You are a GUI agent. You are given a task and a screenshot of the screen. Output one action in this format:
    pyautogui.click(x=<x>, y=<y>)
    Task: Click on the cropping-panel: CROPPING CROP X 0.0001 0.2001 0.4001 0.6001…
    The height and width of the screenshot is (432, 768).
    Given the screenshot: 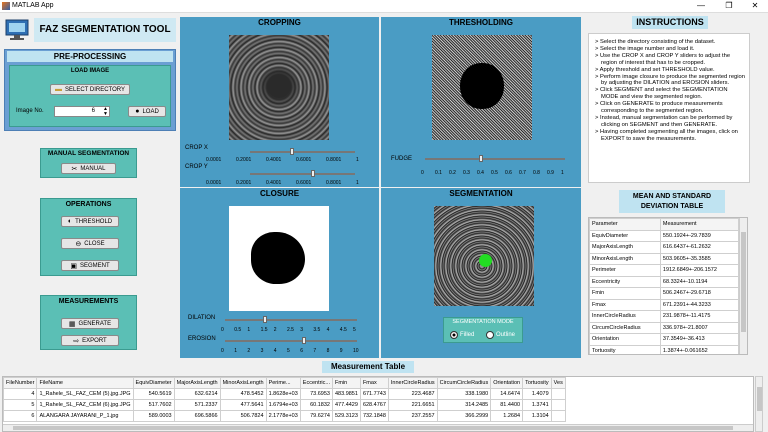 What is the action you would take?
    pyautogui.click(x=279, y=102)
    